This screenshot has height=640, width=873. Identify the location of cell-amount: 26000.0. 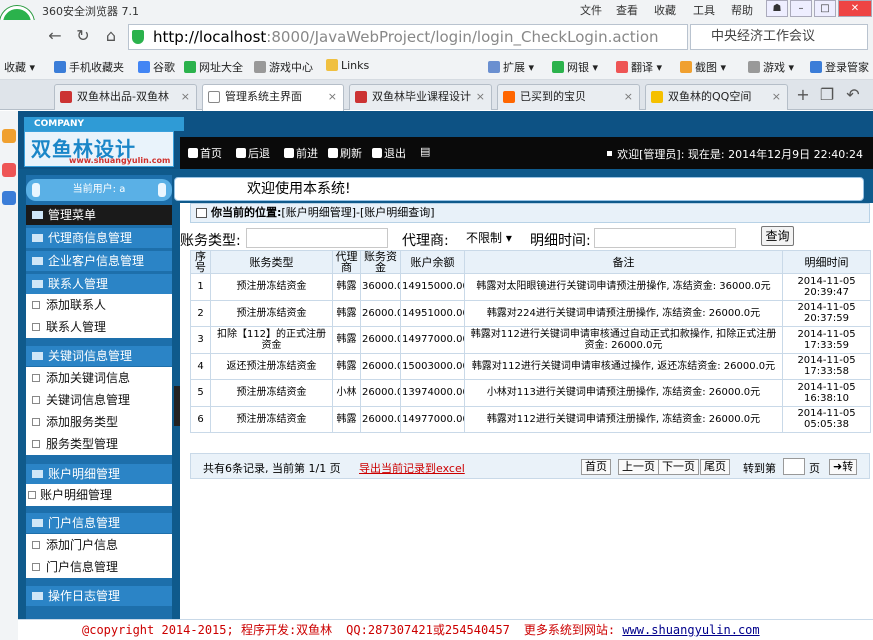
(380, 419).